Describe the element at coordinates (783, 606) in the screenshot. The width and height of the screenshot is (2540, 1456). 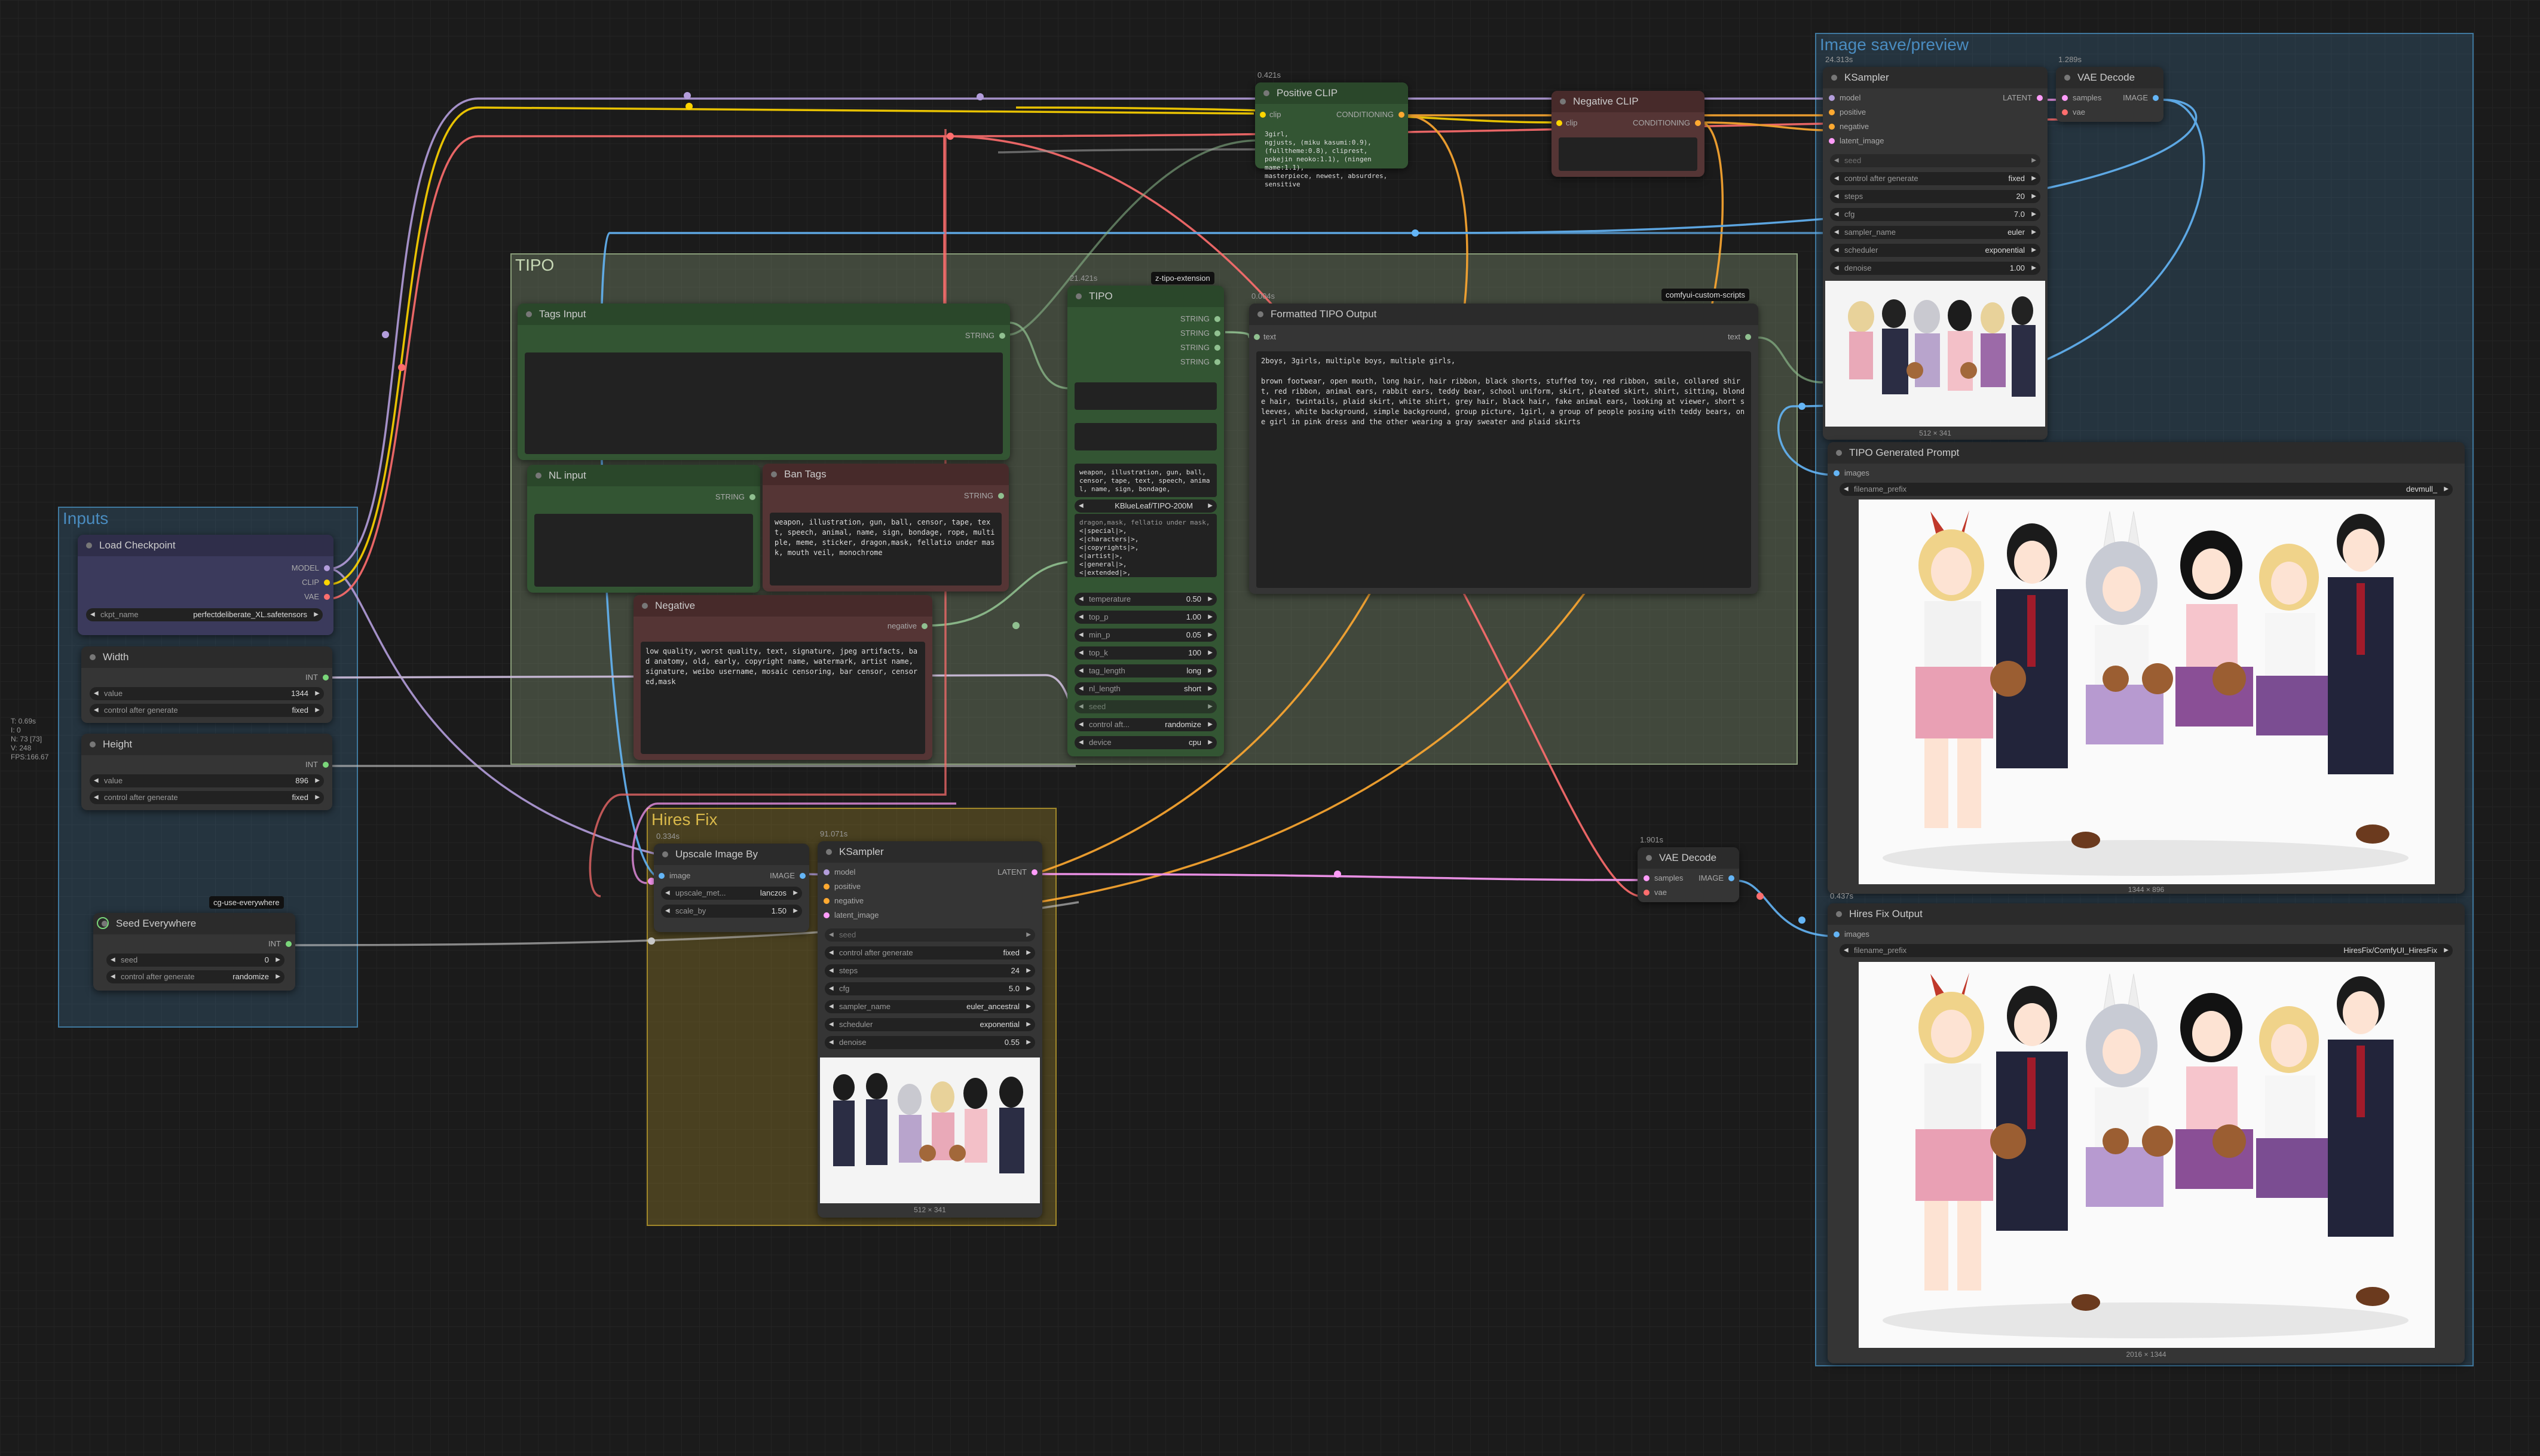
I see `node-title: Negative` at that location.